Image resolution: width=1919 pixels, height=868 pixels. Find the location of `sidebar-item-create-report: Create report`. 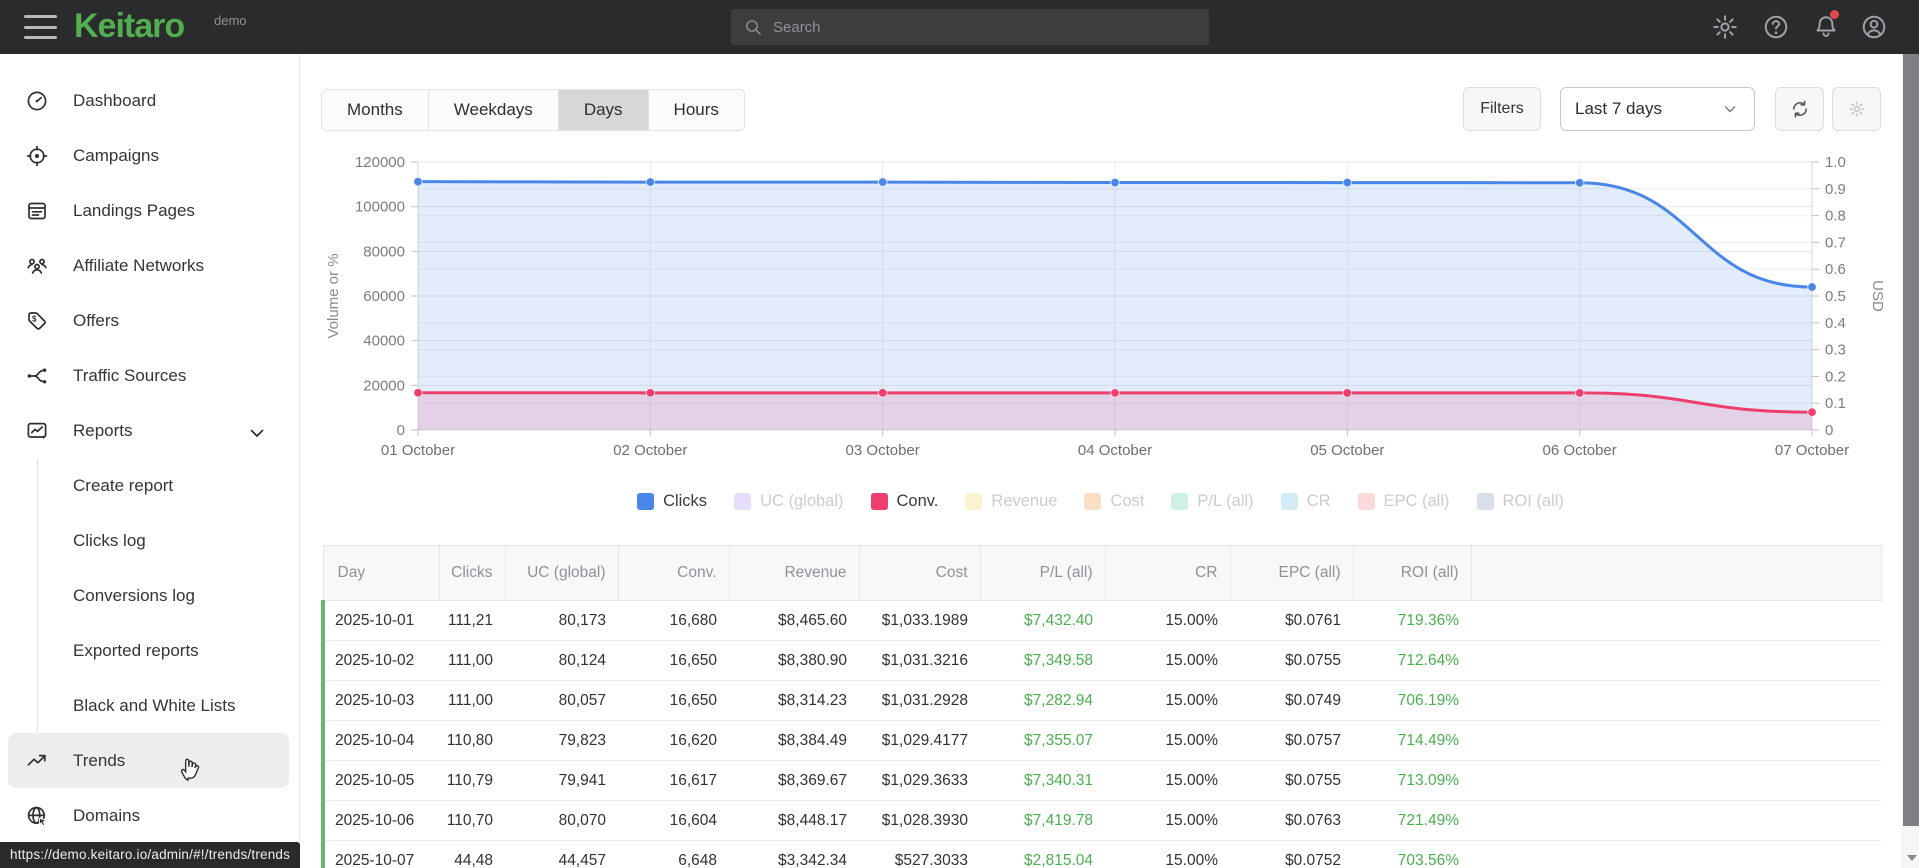

sidebar-item-create-report: Create report is located at coordinates (149, 485).